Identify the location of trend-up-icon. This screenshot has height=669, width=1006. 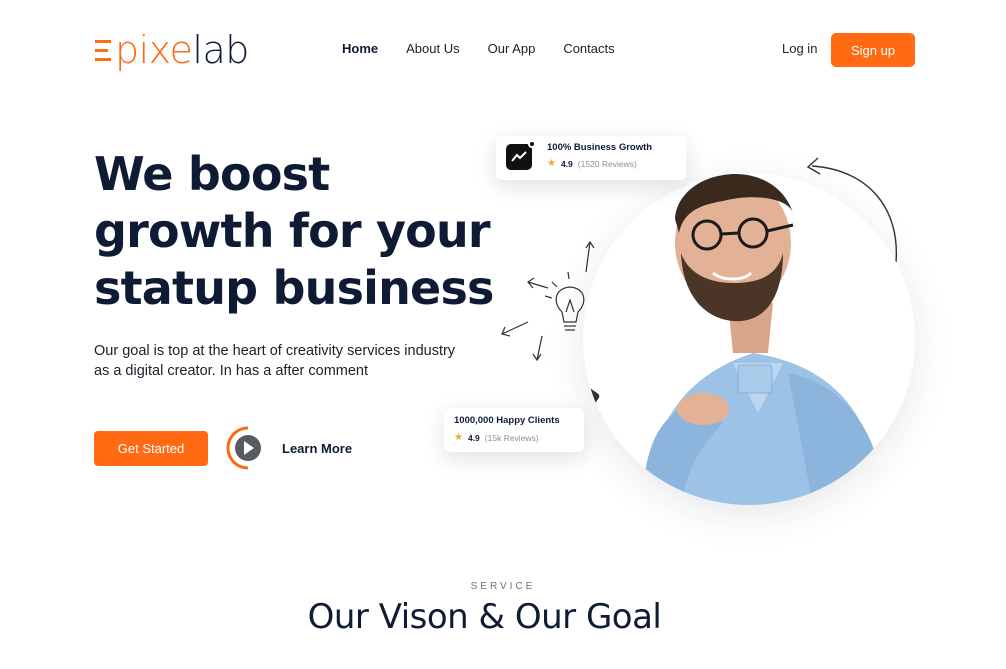
(521, 155).